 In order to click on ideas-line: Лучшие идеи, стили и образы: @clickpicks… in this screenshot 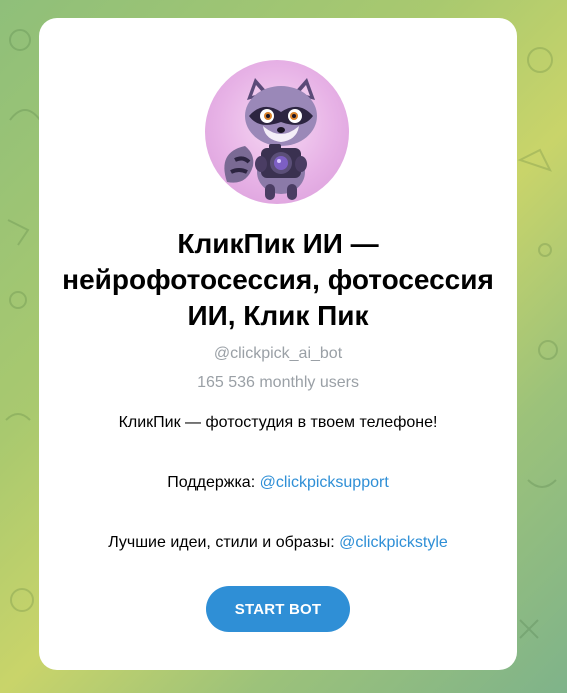, I will do `click(278, 543)`.